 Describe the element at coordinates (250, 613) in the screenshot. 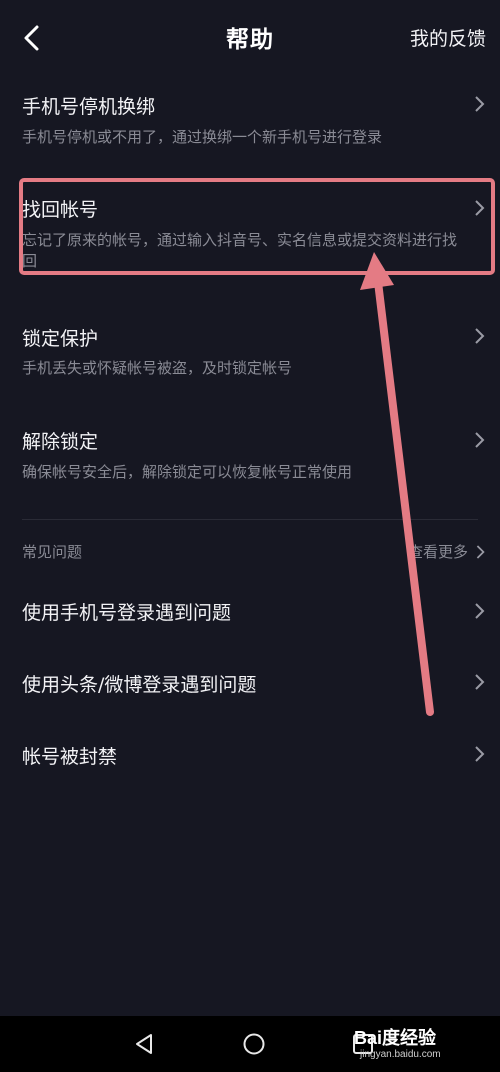

I see `faq-item-phone-login: 使用手机号登录遇到问题` at that location.